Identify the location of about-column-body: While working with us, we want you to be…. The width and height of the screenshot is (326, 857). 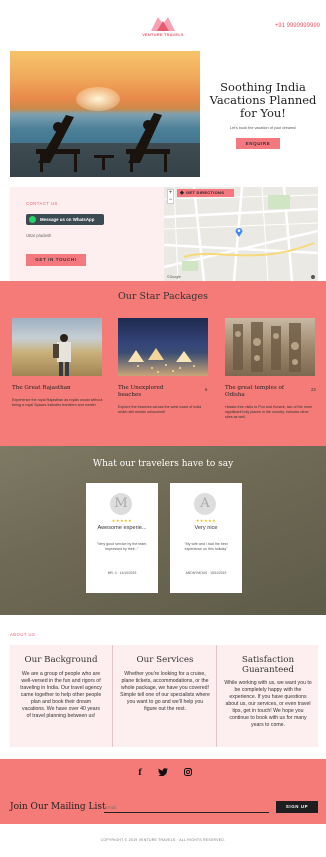
(268, 704).